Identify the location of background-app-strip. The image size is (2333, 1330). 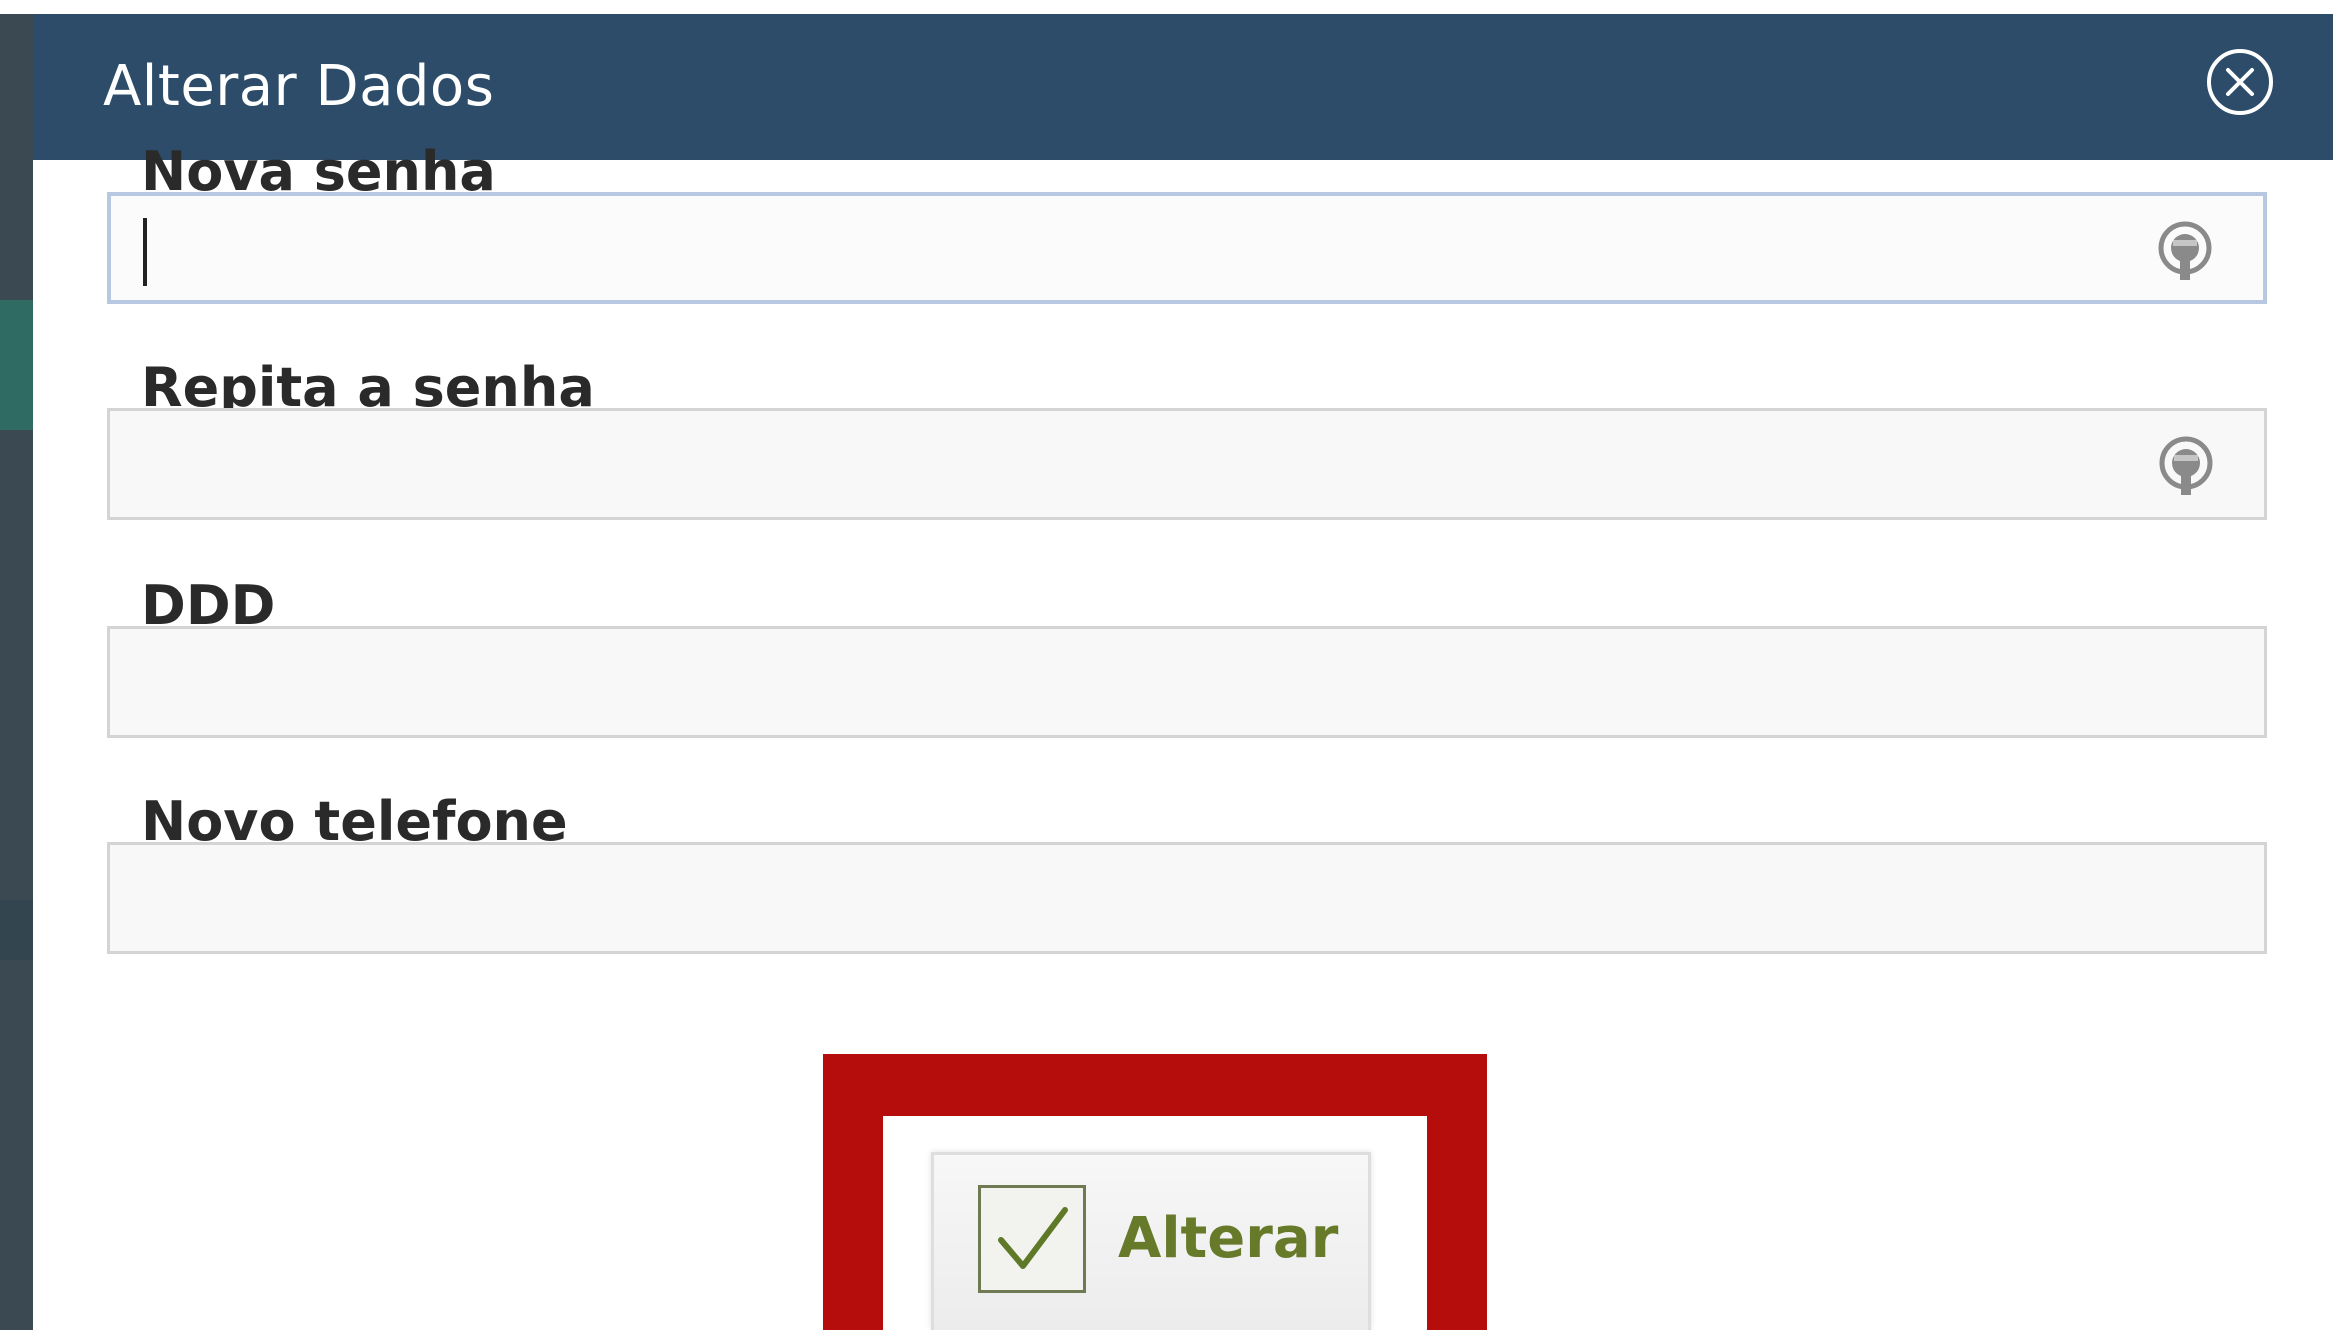
(16, 665).